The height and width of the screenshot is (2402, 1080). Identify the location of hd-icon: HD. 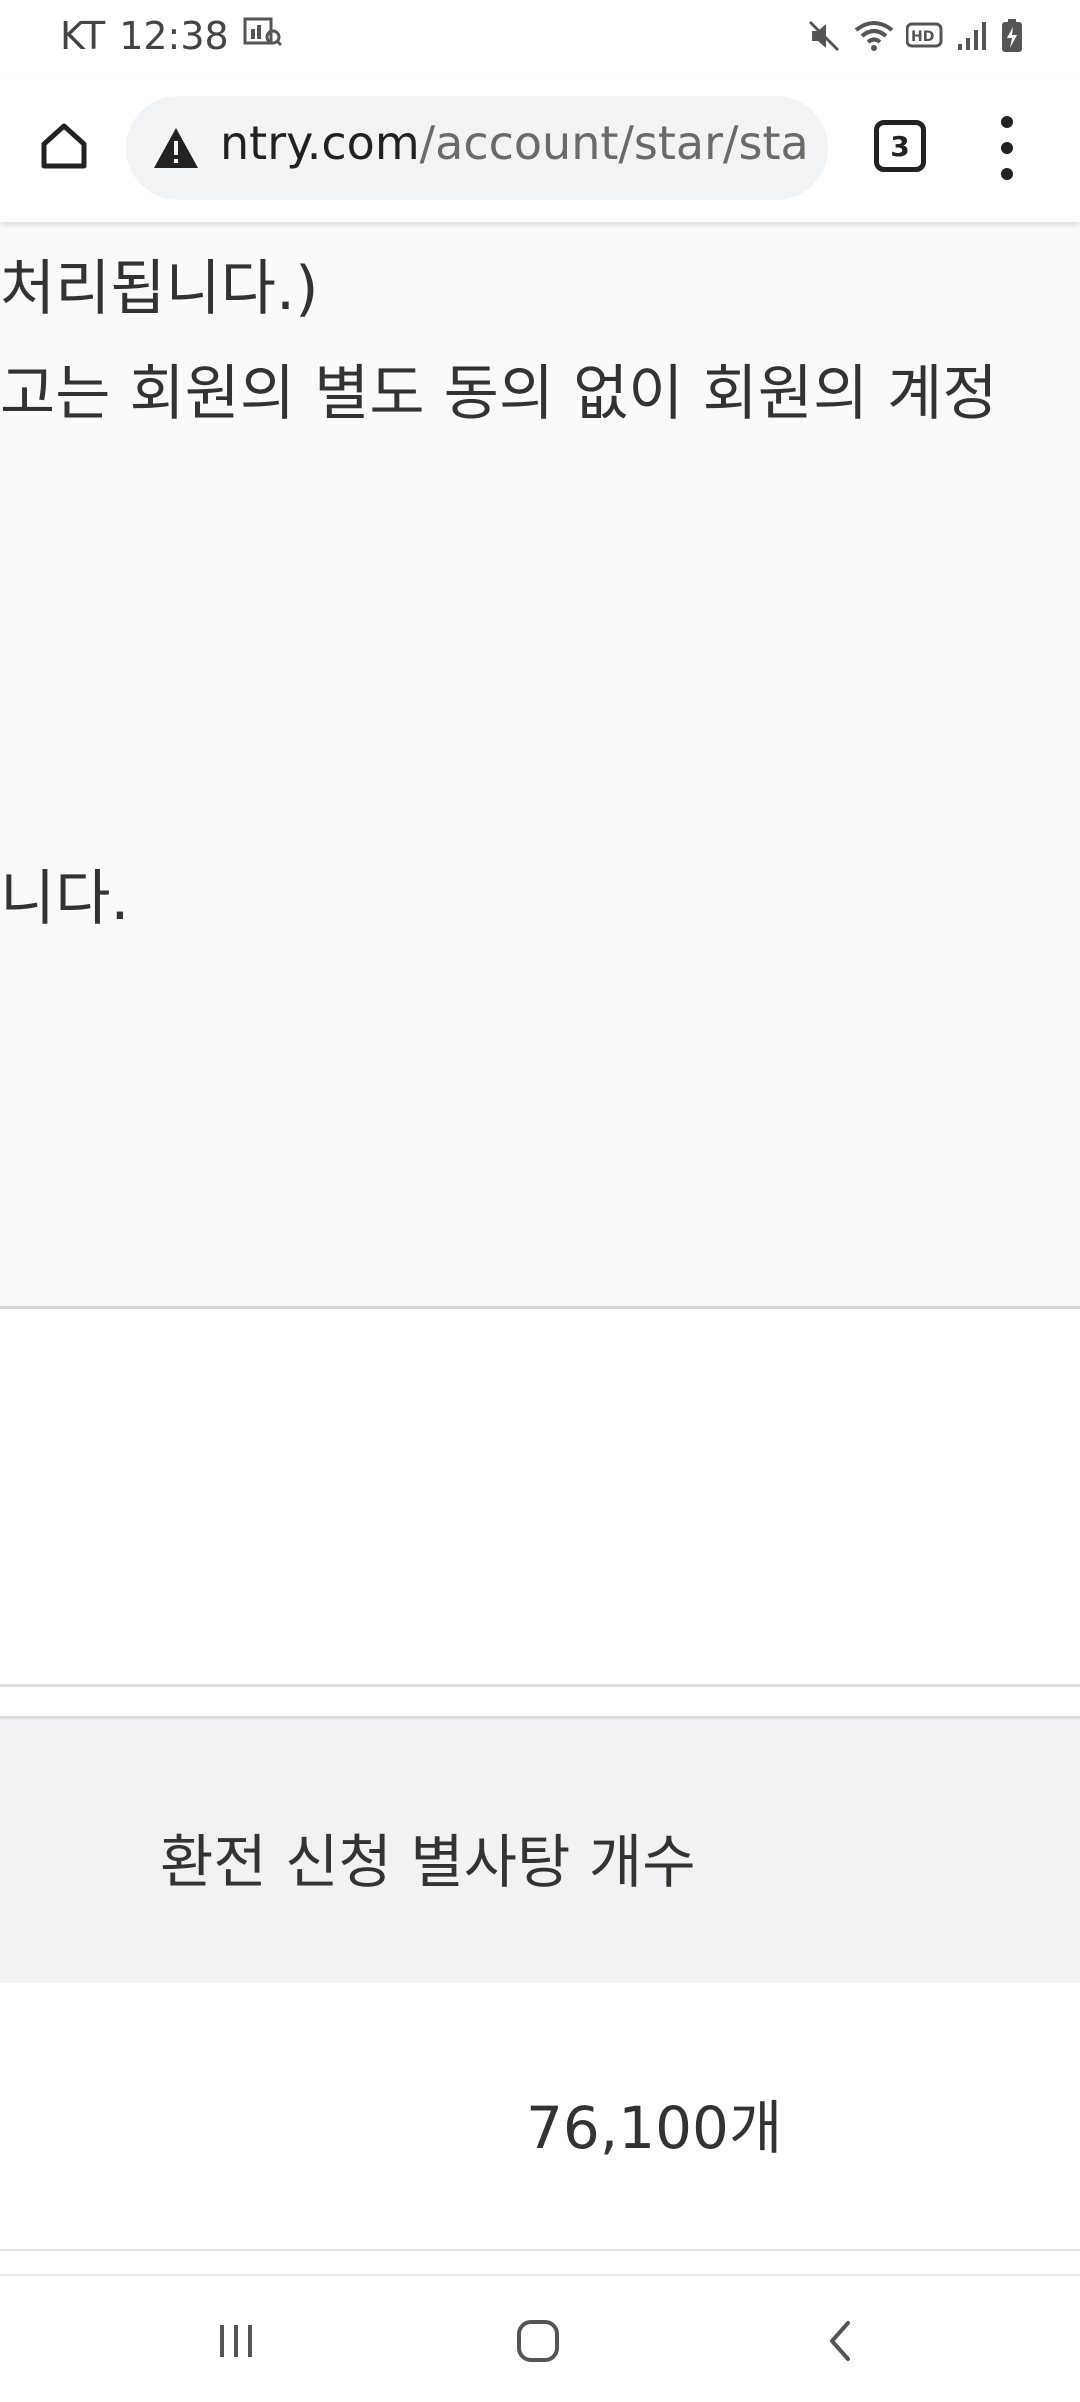
(926, 36).